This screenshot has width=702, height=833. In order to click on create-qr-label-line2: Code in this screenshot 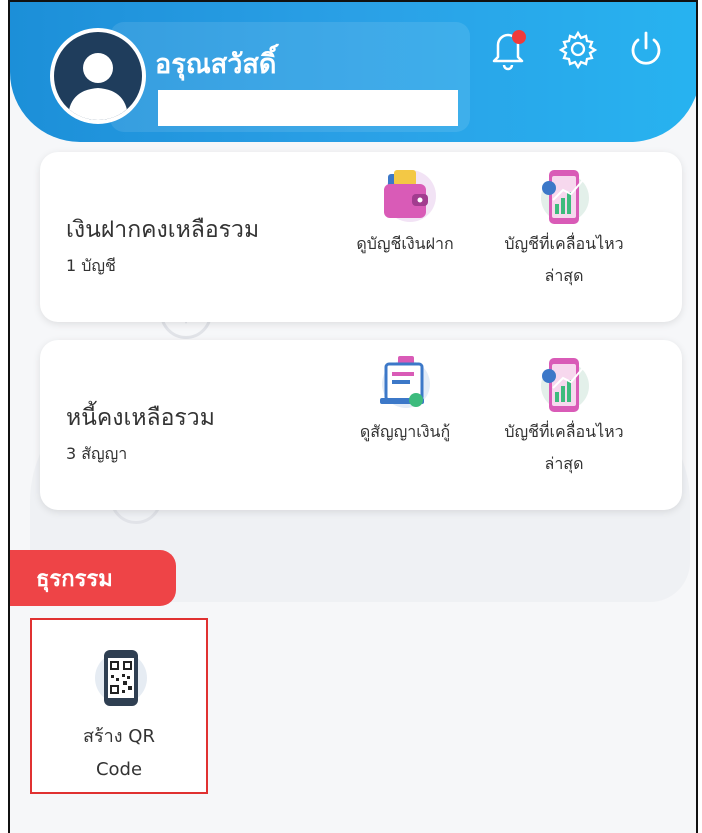, I will do `click(119, 769)`.